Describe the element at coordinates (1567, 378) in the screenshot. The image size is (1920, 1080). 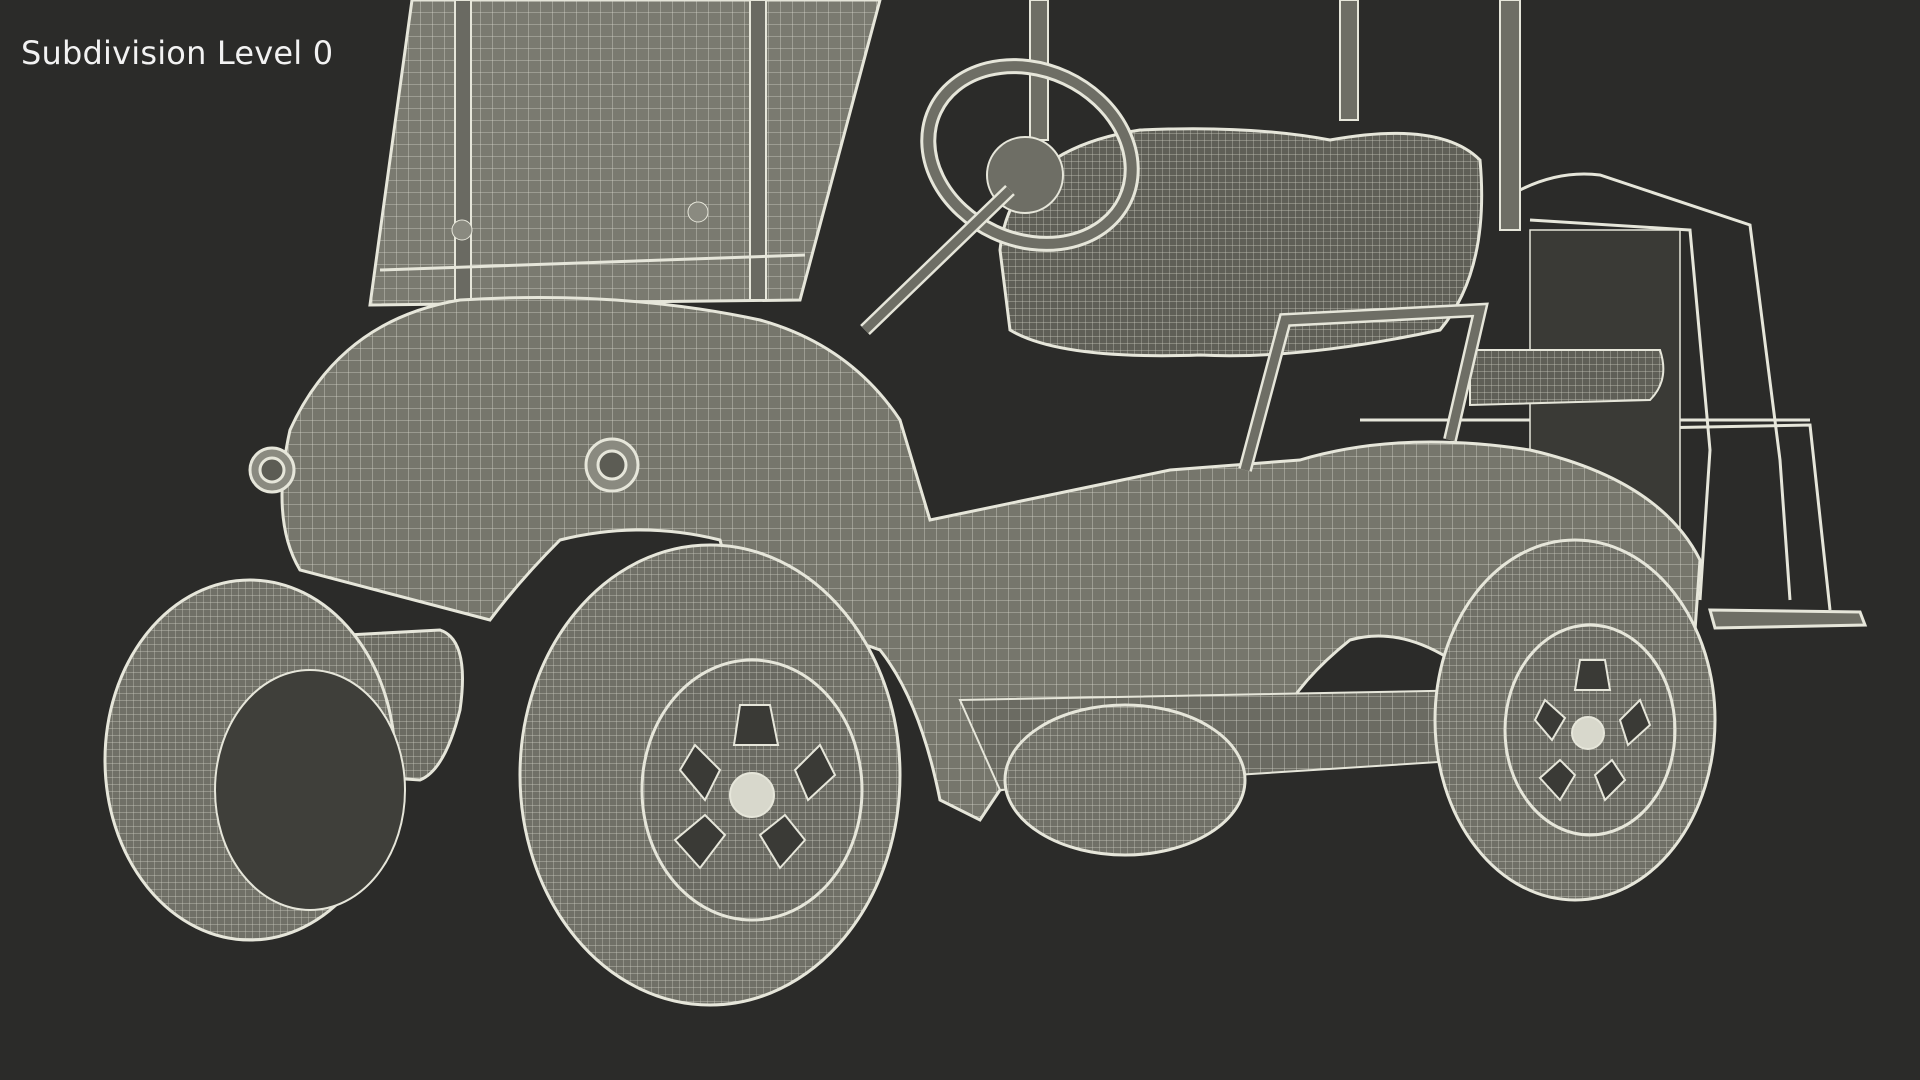
I see `rear-seat` at that location.